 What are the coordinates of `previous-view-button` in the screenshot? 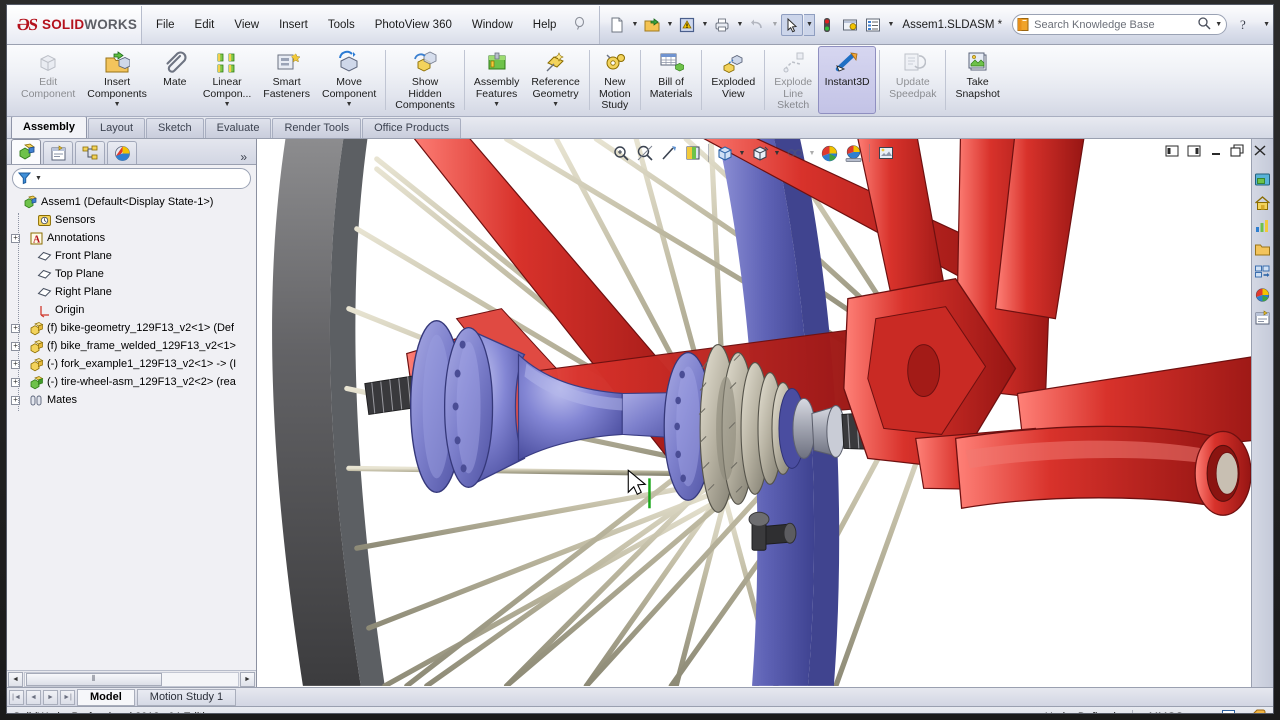 It's located at (668, 153).